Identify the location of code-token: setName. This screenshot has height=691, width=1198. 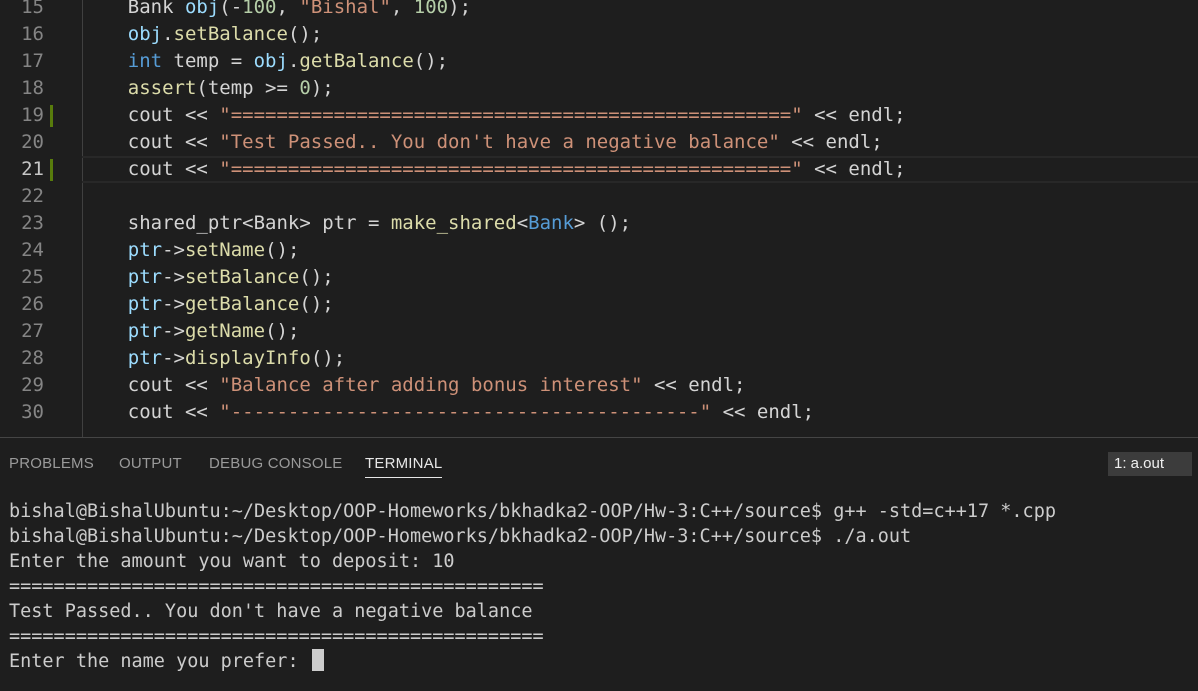
(225, 250).